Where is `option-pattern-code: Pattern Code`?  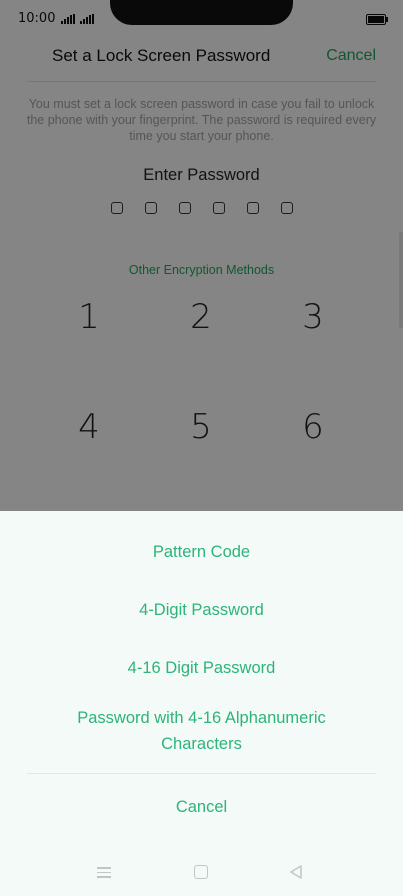
option-pattern-code: Pattern Code is located at coordinates (201, 552).